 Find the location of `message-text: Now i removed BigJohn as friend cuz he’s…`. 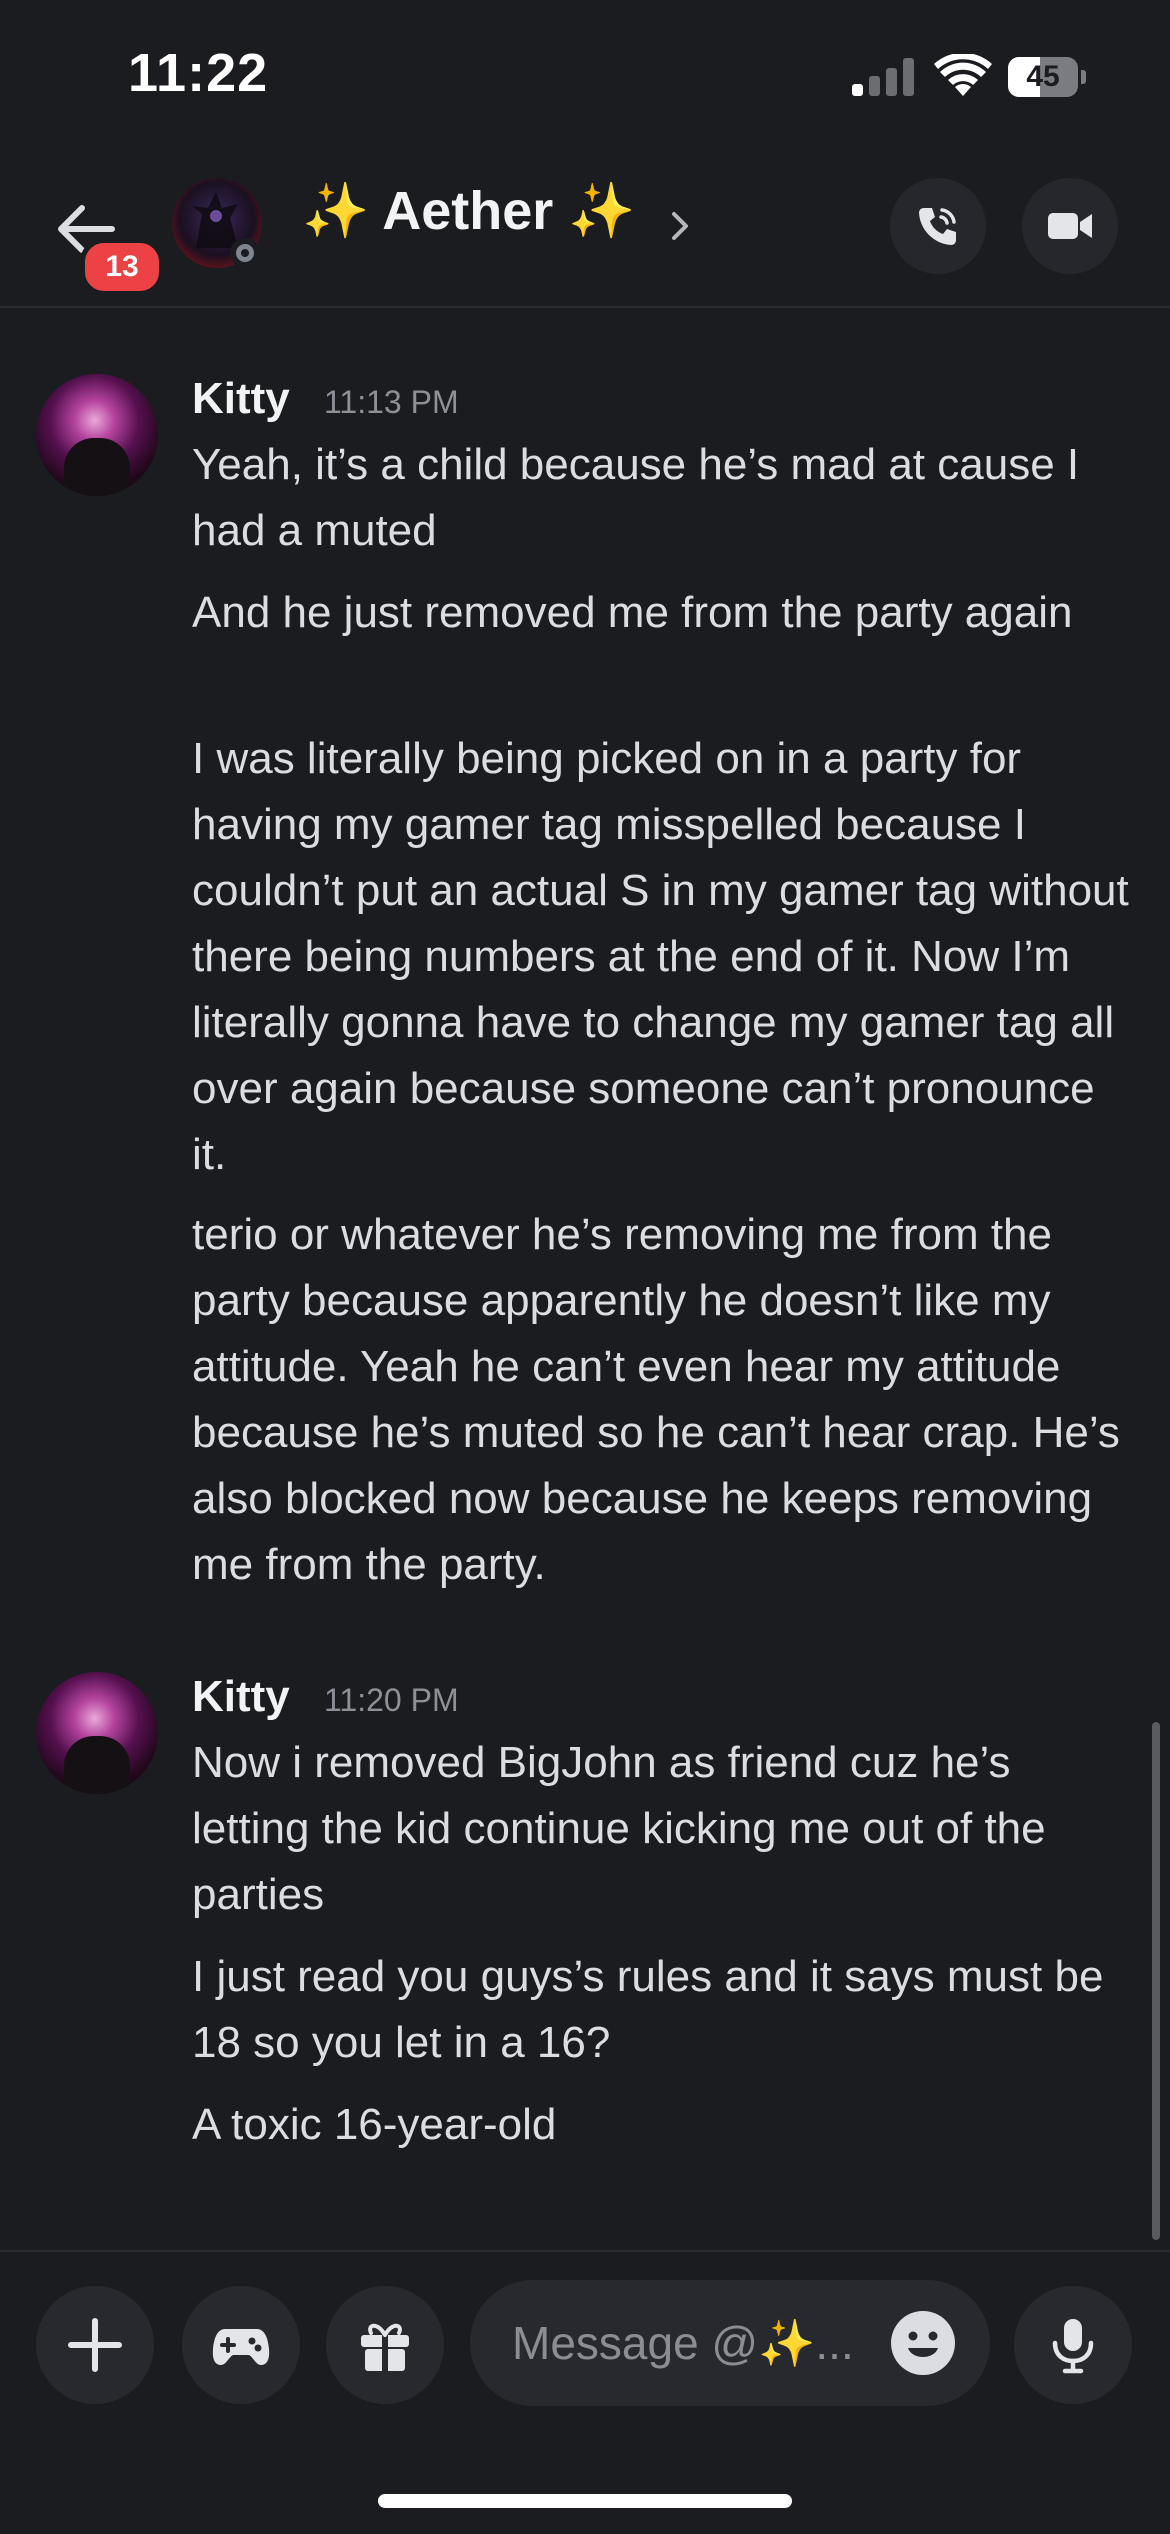

message-text: Now i removed BigJohn as friend cuz he’s… is located at coordinates (662, 1829).